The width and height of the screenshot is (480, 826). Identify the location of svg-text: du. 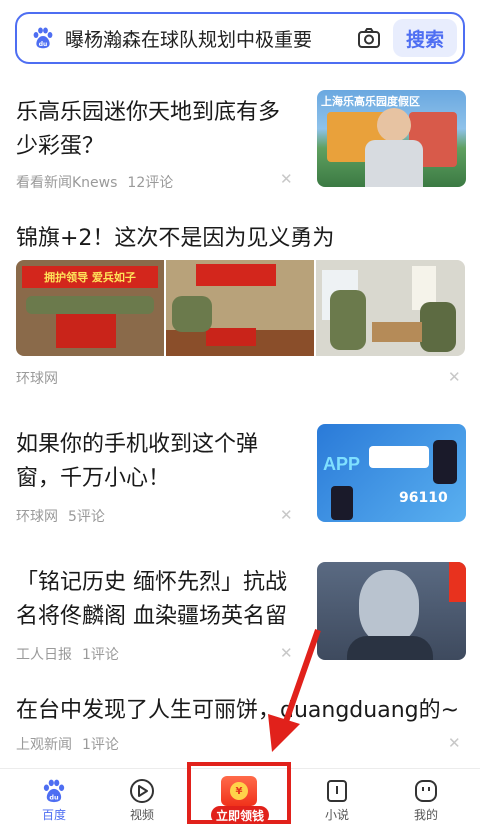
(54, 798).